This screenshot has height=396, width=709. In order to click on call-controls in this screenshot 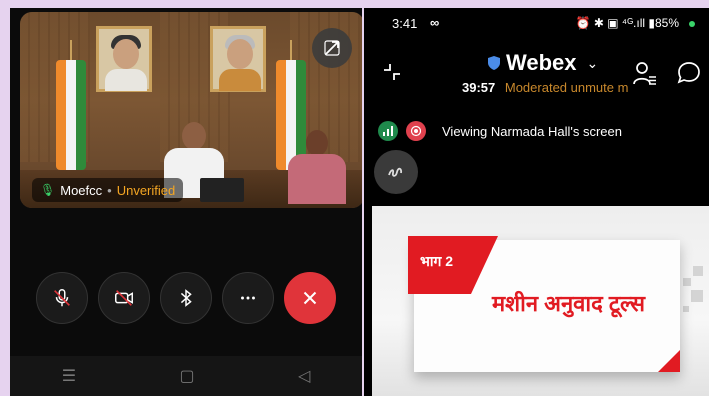, I will do `click(186, 300)`.